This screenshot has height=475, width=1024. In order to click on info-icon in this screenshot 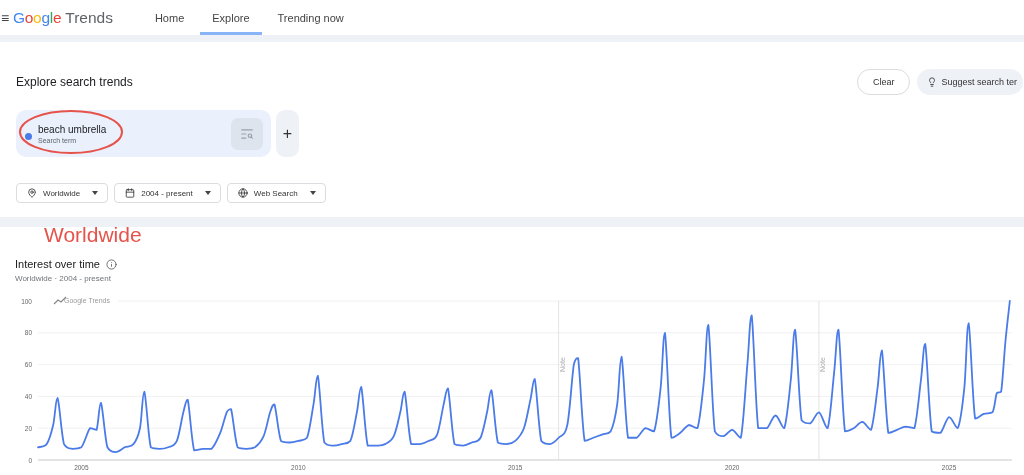, I will do `click(111, 264)`.